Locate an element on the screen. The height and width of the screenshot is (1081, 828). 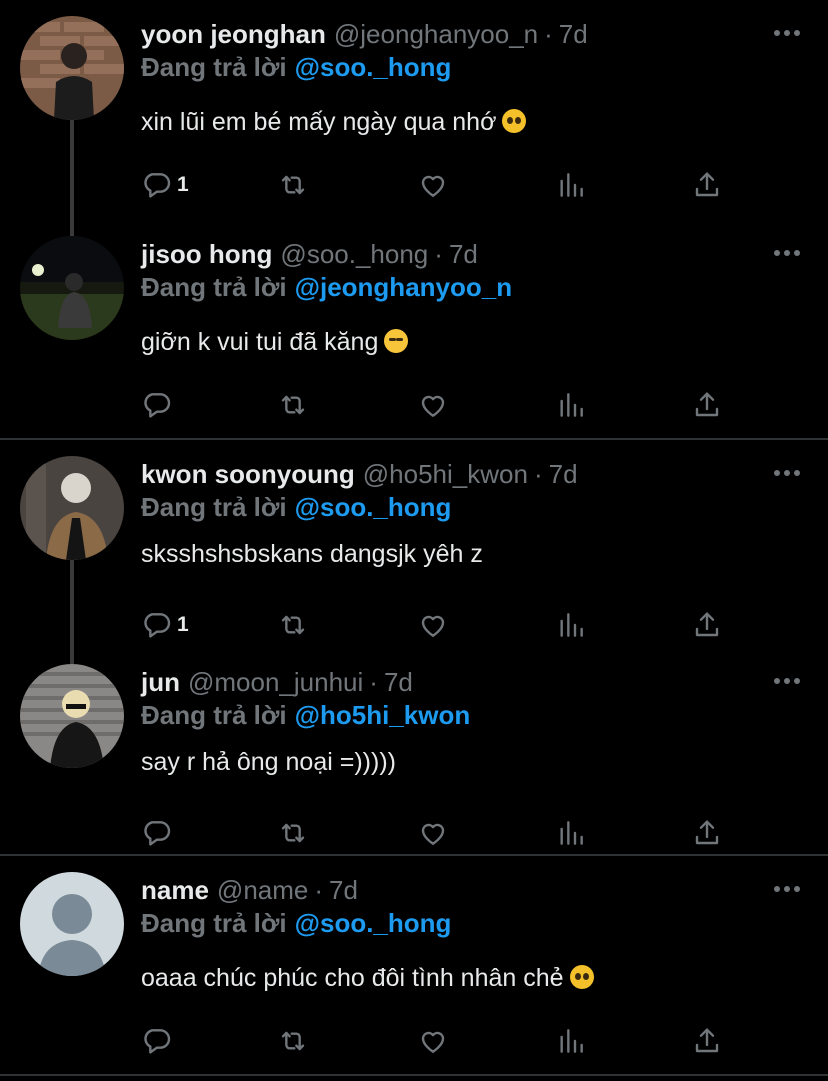
replying-to: Đang trả lời @ho5hi_kwon is located at coordinates (305, 715).